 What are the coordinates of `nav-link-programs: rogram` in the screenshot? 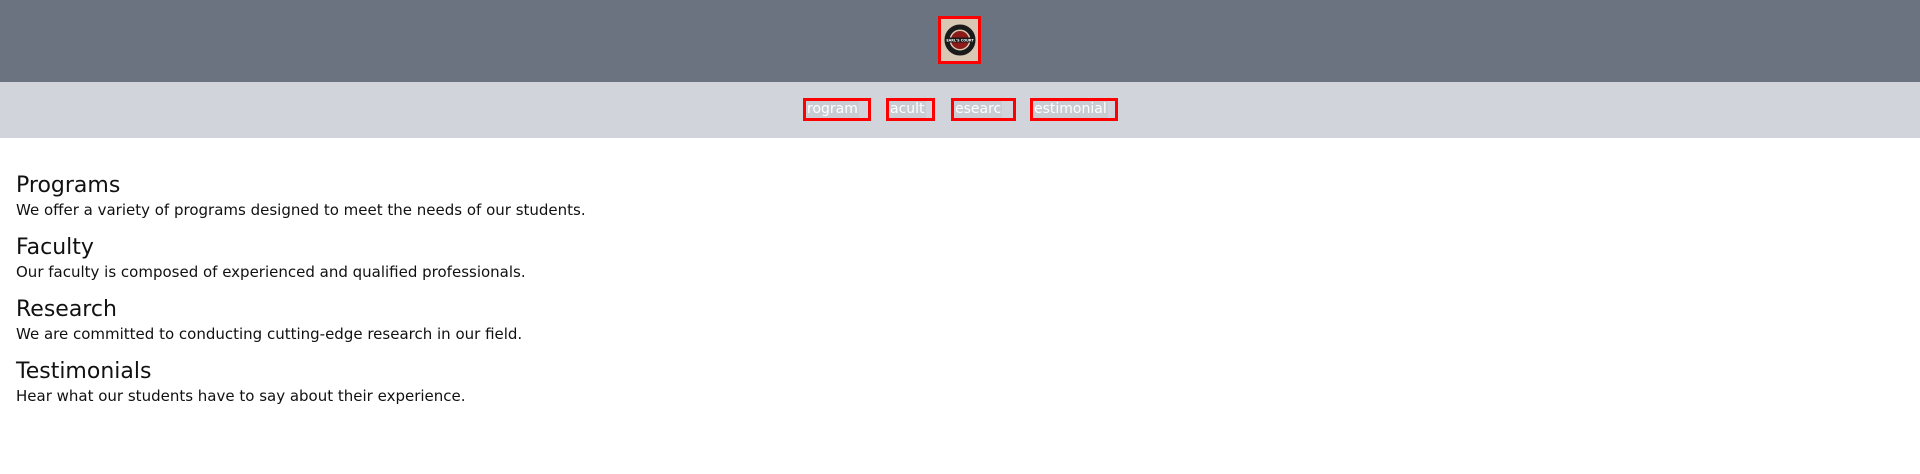 It's located at (837, 109).